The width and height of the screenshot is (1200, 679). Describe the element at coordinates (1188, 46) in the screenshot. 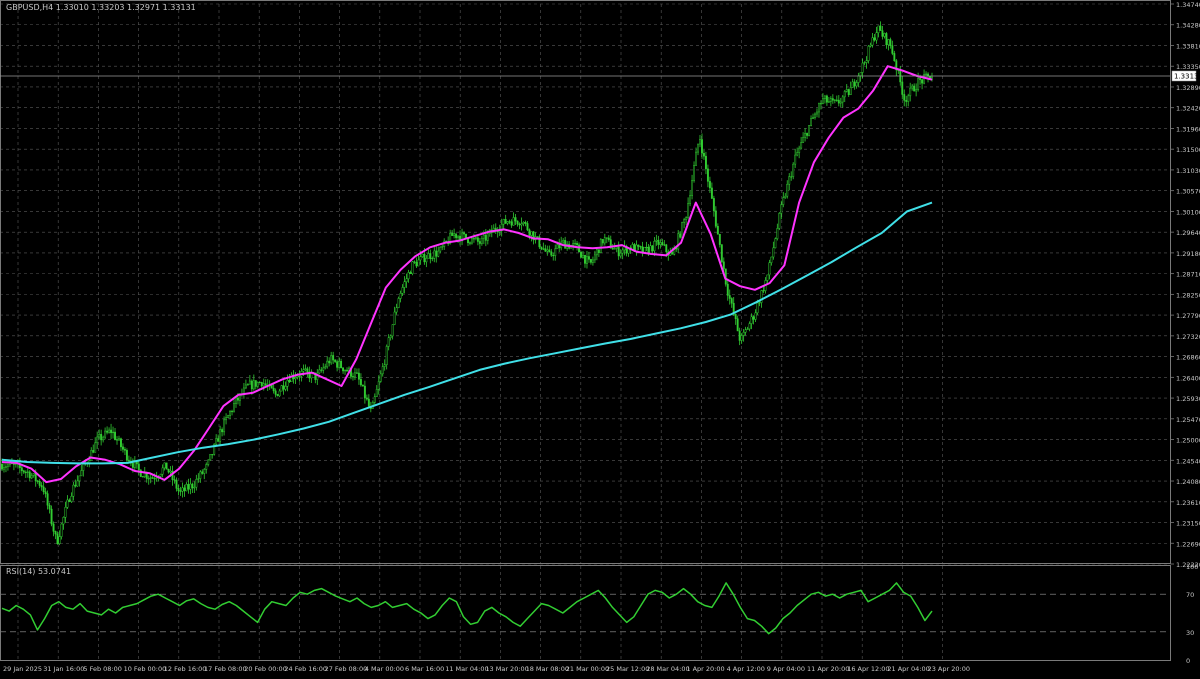

I see `price-tick-label: 1.33810` at that location.